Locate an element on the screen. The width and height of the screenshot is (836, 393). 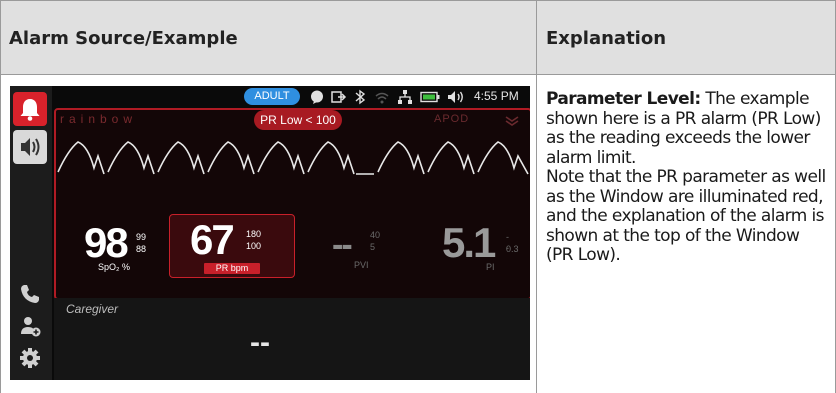
spo2-parameter: 98 99 88 SpO₂ % is located at coordinates (115, 246).